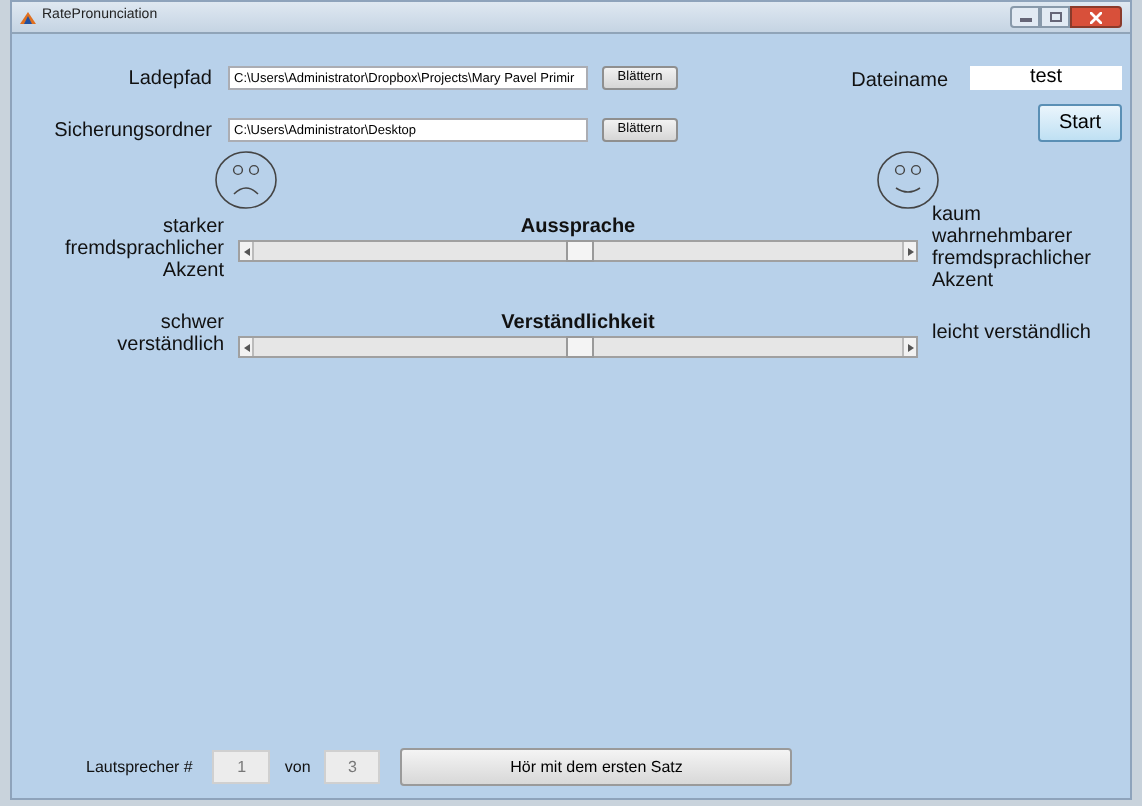  I want to click on field-label: Dateiname, so click(899, 82).